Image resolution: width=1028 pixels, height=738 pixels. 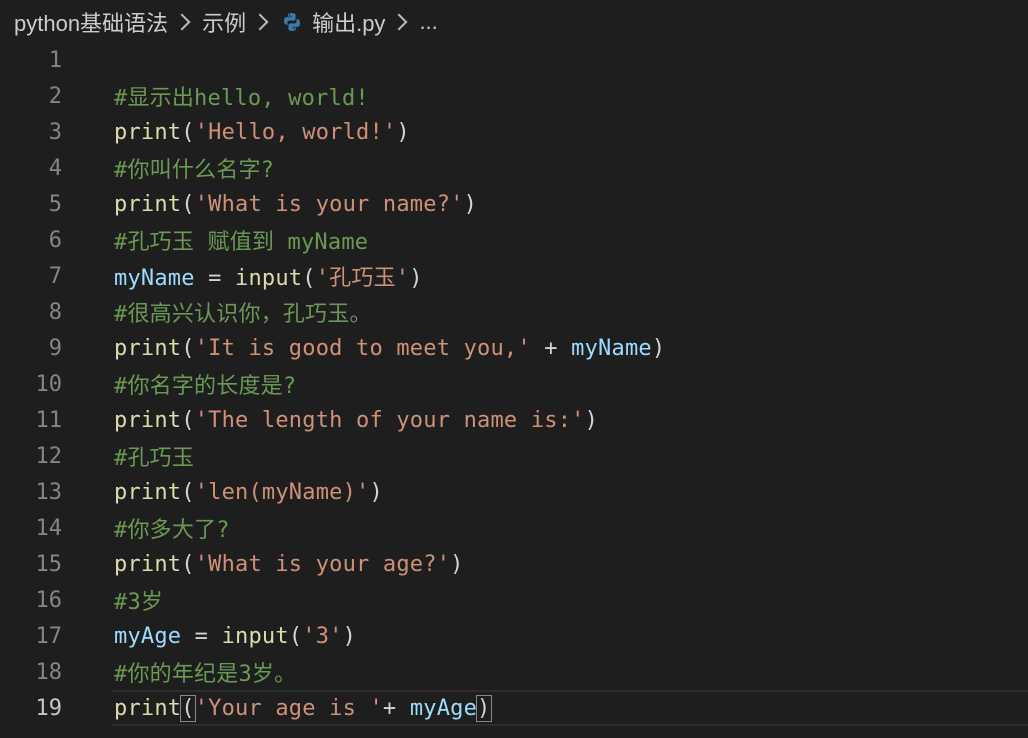 I want to click on code-token: #显示出hello, world!, so click(x=241, y=98).